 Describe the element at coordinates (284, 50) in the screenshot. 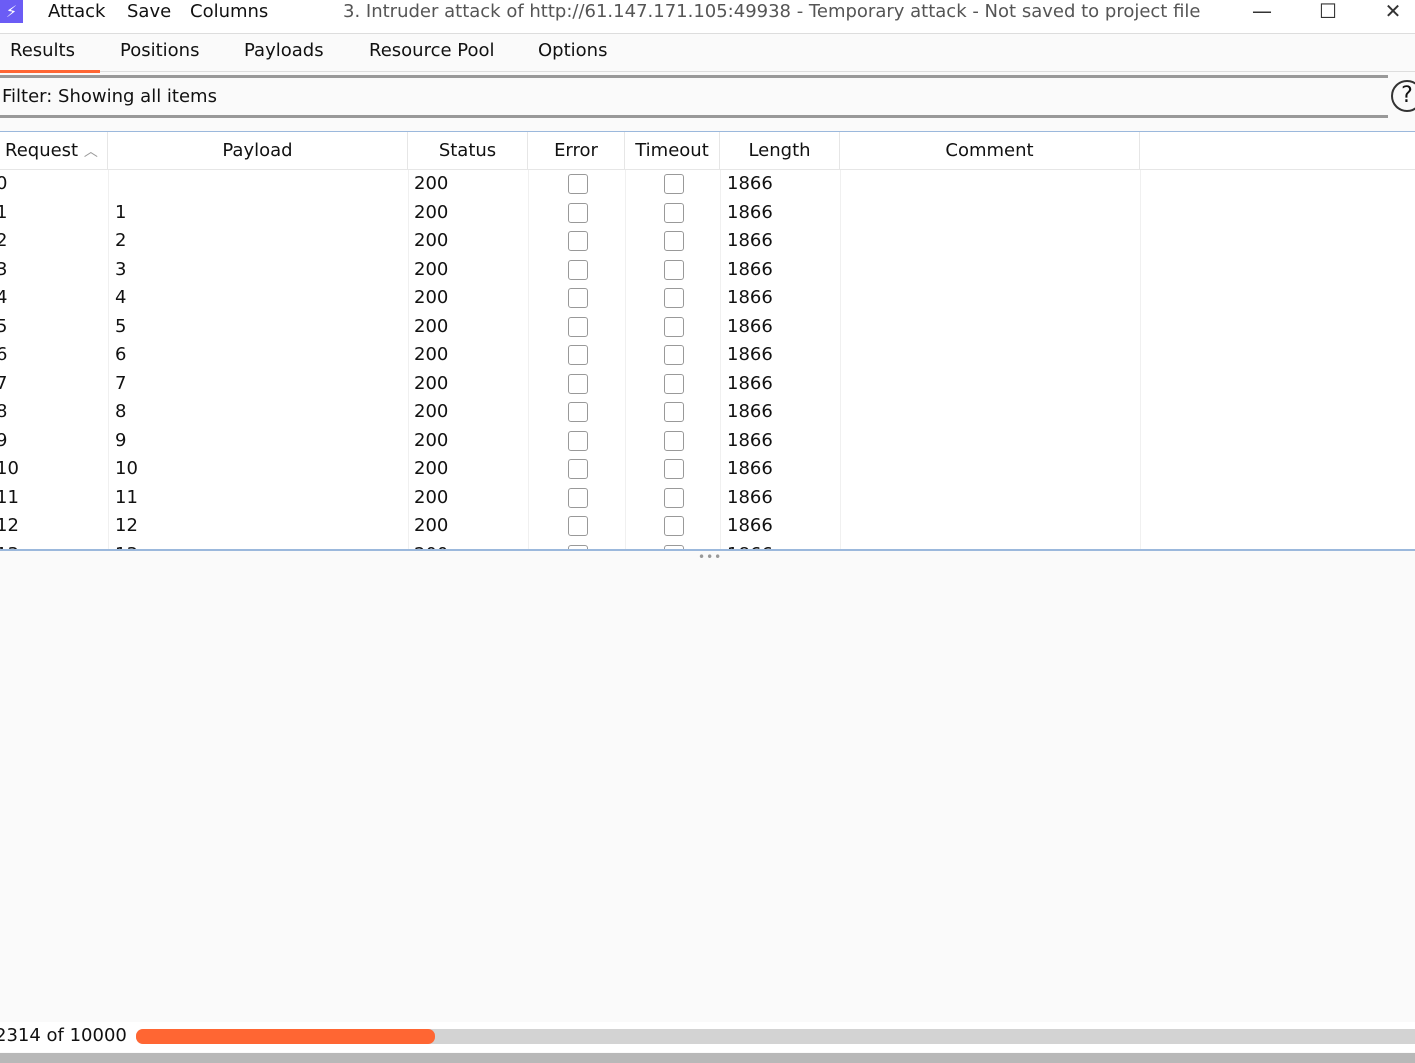

I see `tab-payloads: Payloads` at that location.